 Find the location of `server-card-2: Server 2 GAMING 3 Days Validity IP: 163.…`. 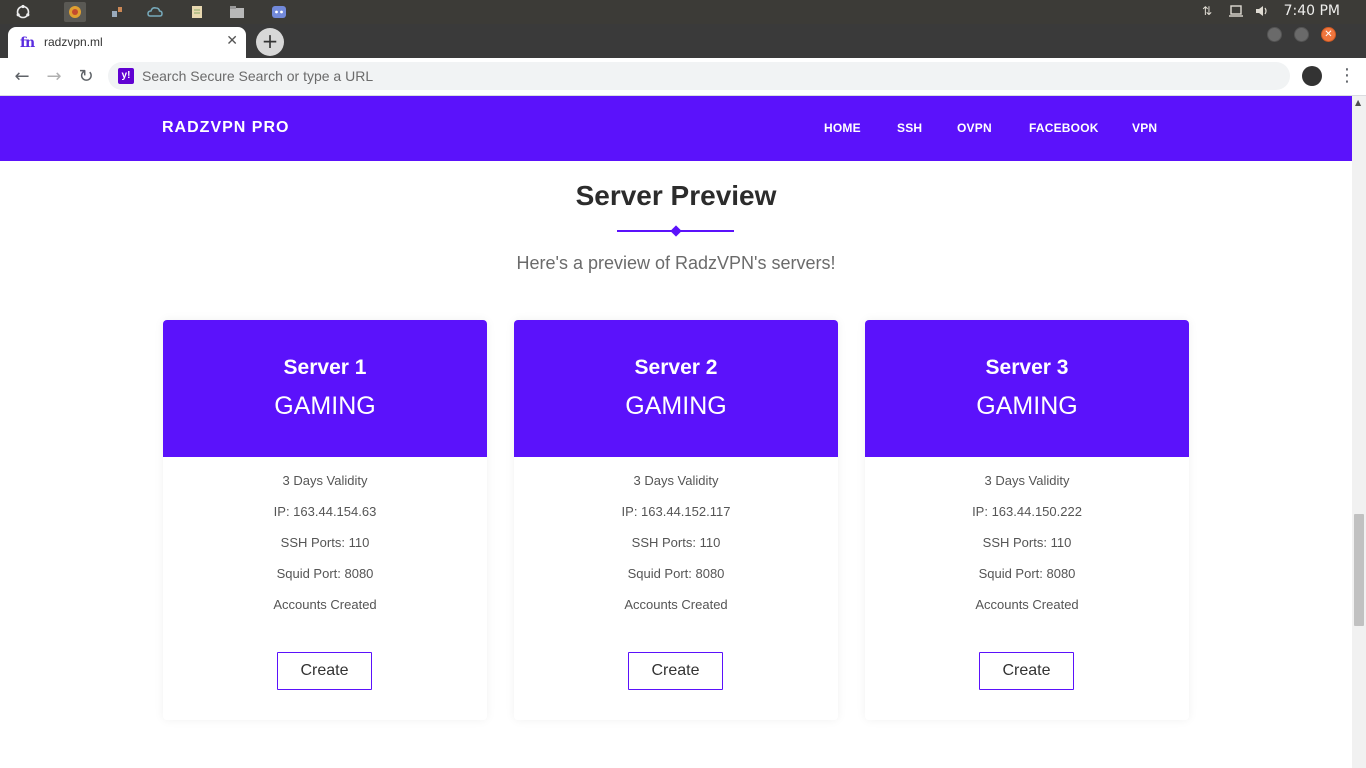

server-card-2: Server 2 GAMING 3 Days Validity IP: 163.… is located at coordinates (676, 520).